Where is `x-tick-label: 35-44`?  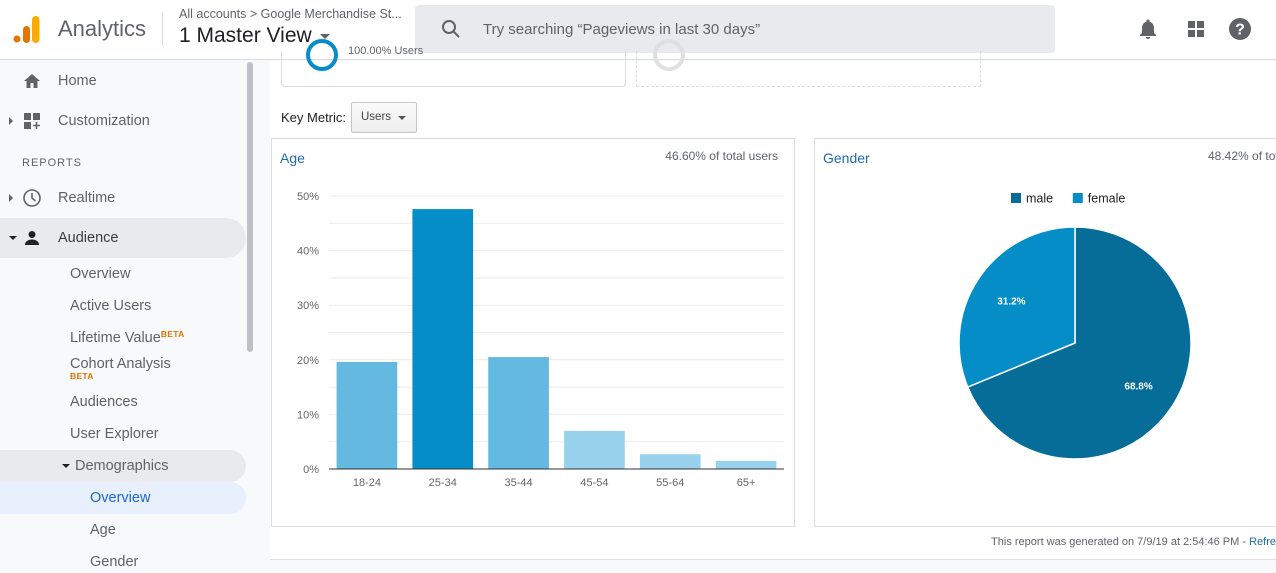
x-tick-label: 35-44 is located at coordinates (519, 483).